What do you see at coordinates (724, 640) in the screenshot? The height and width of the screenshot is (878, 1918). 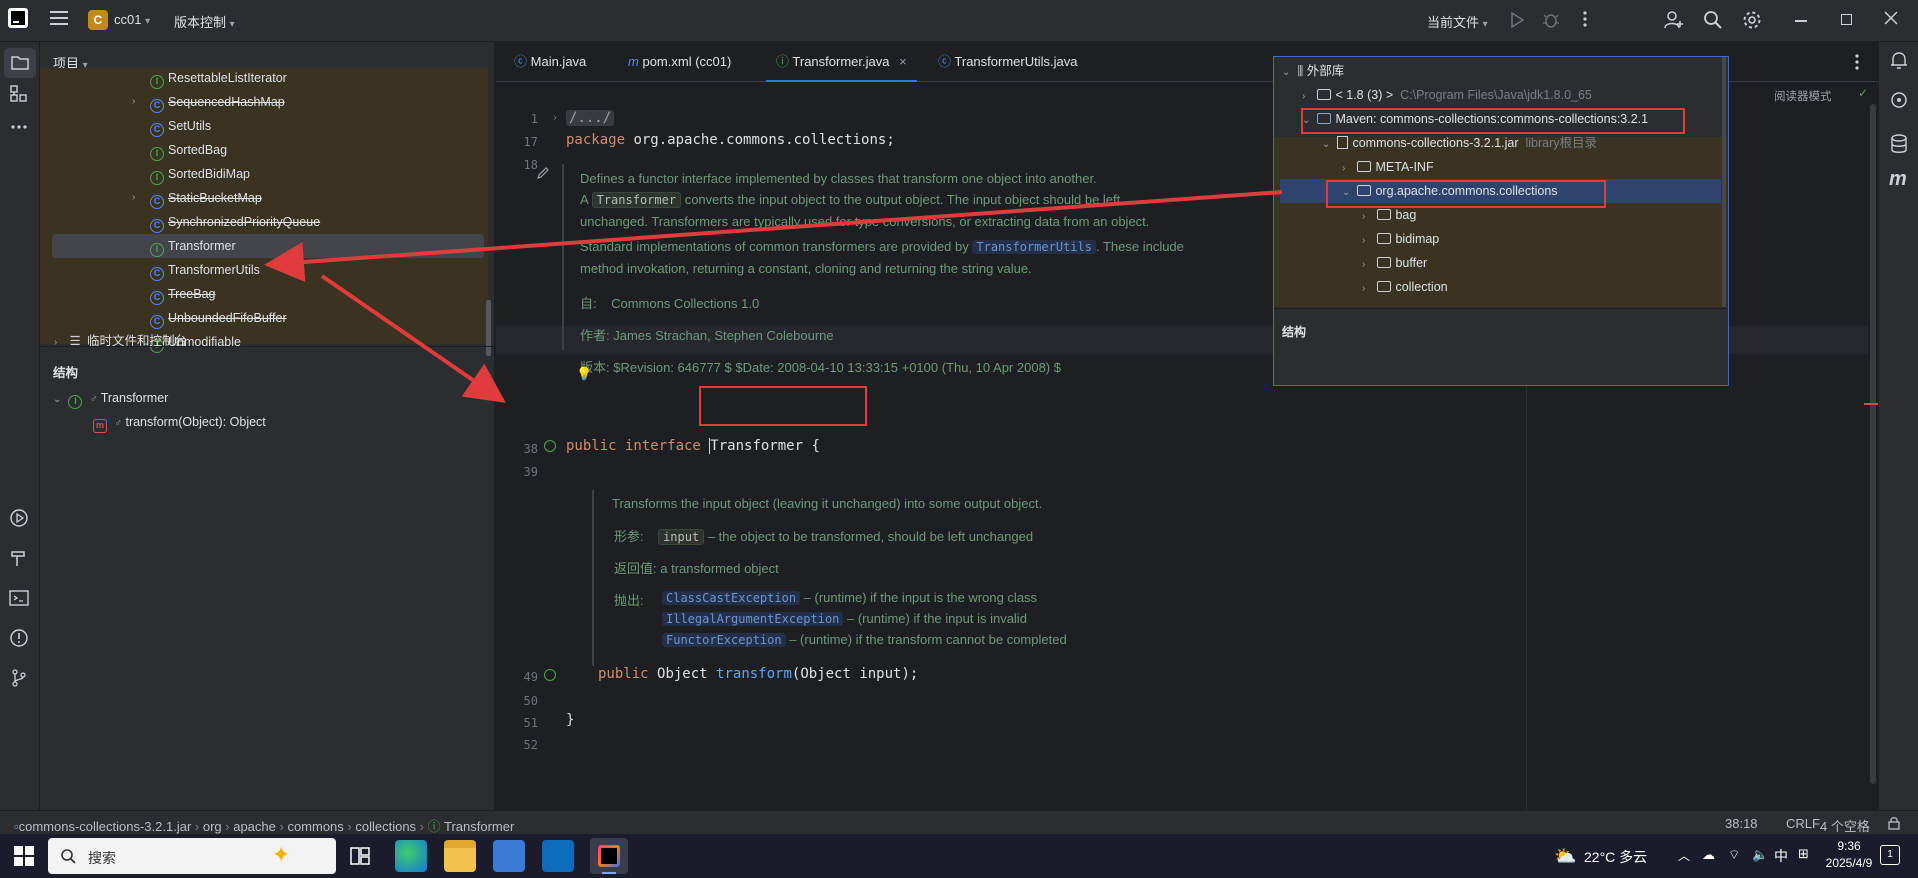 I see `doc-link-exception: FunctorException` at bounding box center [724, 640].